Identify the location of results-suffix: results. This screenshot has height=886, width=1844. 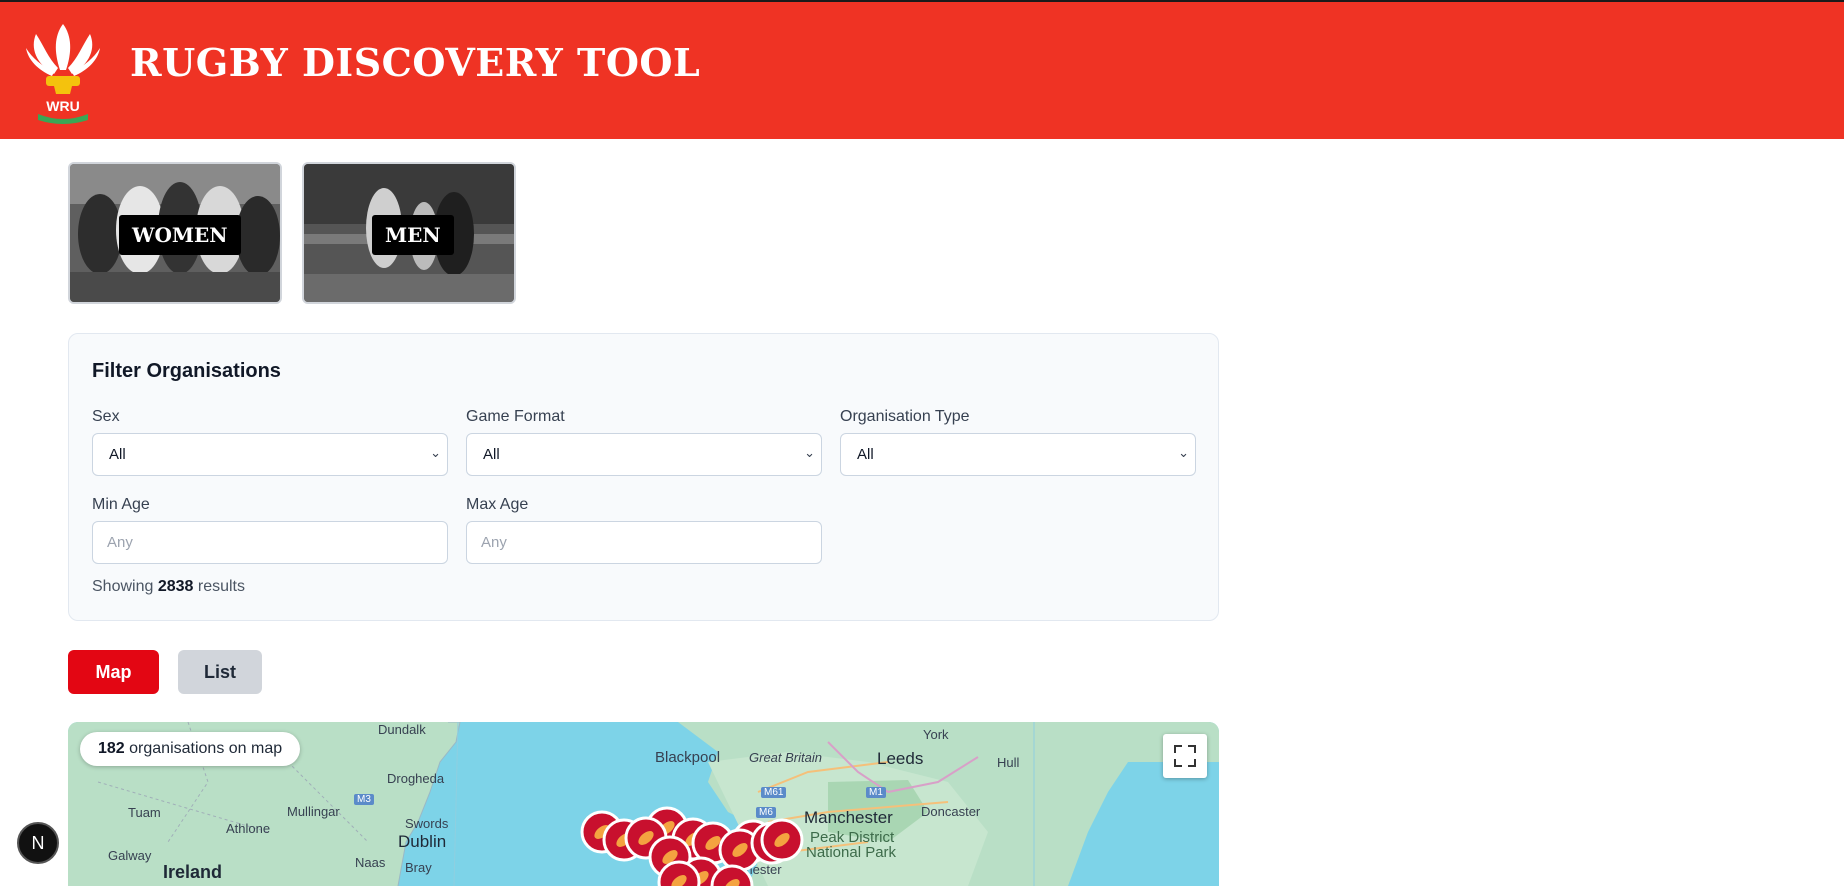
(221, 586).